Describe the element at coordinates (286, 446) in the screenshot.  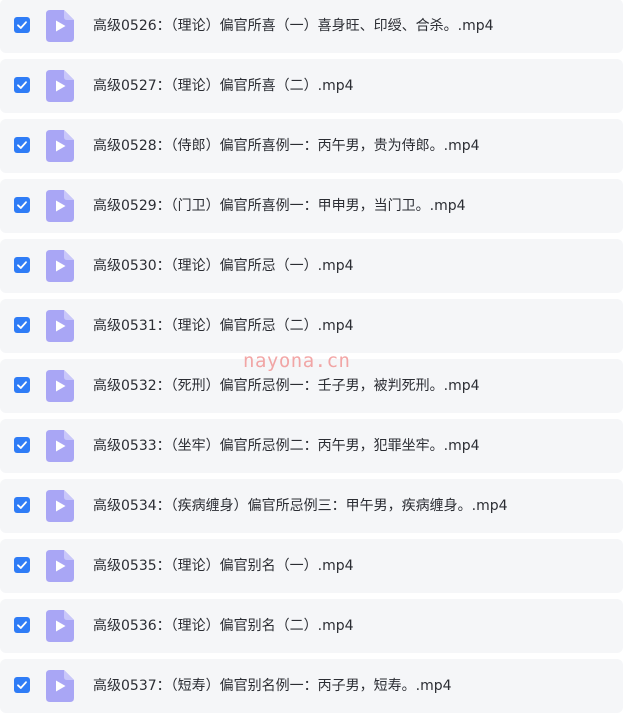
I see `file-name: 高级0533：（坐牢）偏官所忌例二：丙午男，犯罪坐牢。.mp4` at that location.